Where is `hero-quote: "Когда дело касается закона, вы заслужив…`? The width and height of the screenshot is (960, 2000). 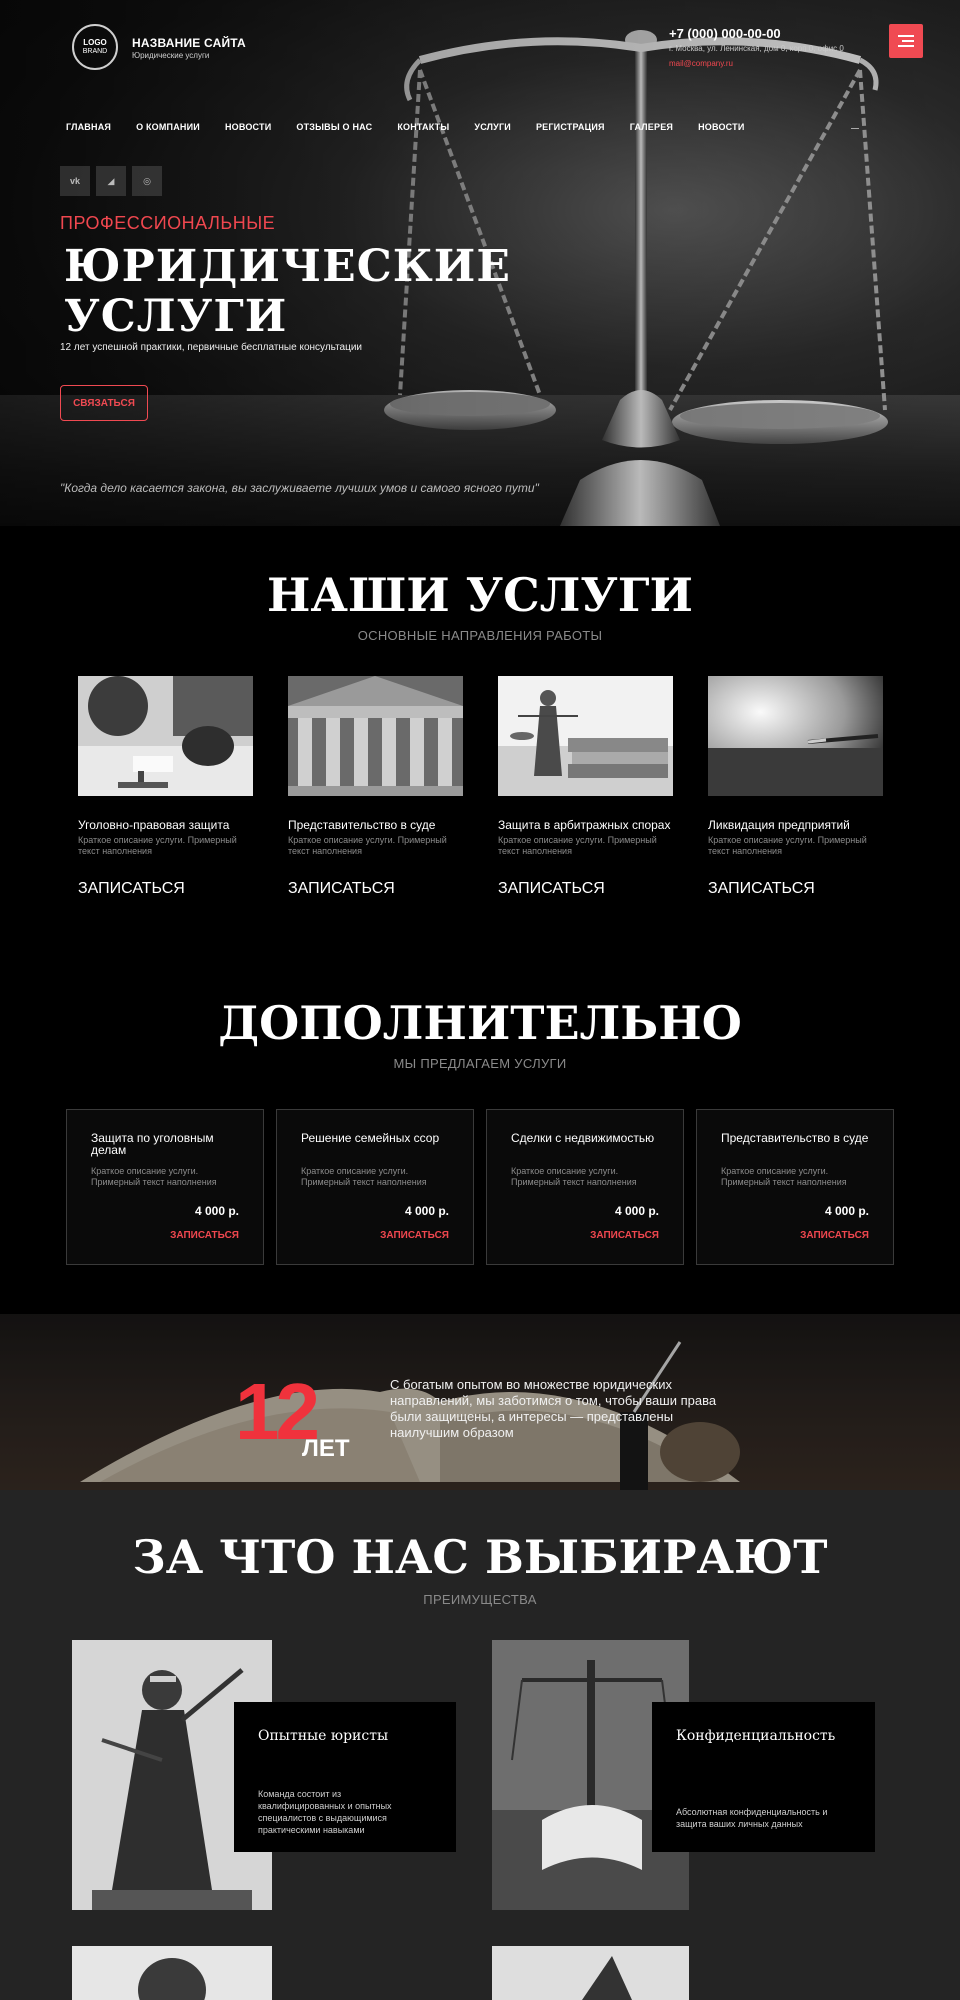
hero-quote: "Когда дело касается закона, вы заслужив… is located at coordinates (299, 488).